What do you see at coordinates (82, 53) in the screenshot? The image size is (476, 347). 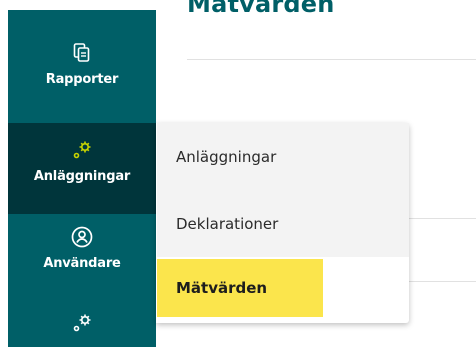 I see `document-copy-icon` at bounding box center [82, 53].